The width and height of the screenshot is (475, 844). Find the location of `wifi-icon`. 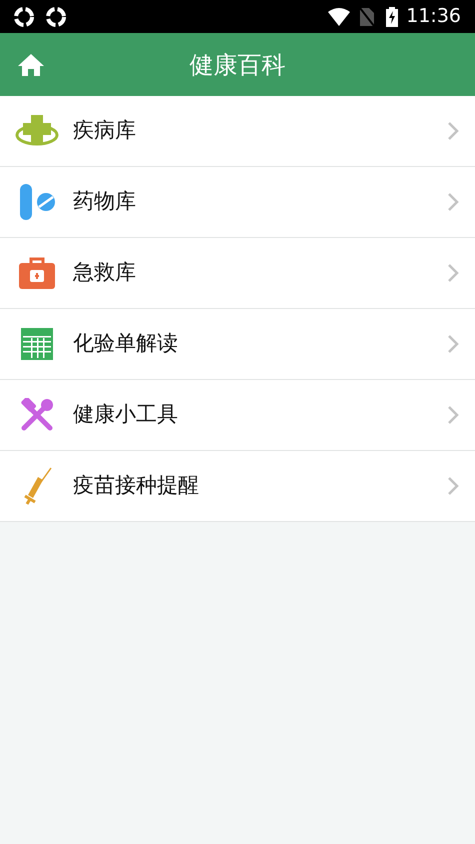

wifi-icon is located at coordinates (339, 17).